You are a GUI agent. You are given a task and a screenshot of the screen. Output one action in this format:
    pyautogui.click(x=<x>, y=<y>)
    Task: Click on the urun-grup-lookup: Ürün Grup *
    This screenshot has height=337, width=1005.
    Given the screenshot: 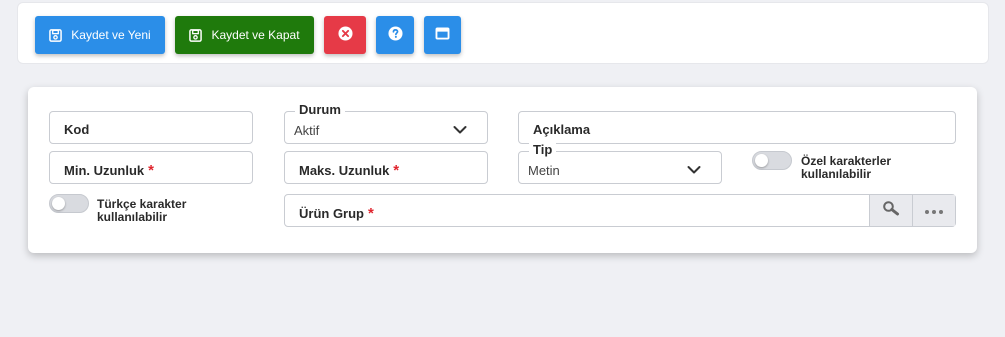 What is the action you would take?
    pyautogui.click(x=620, y=210)
    